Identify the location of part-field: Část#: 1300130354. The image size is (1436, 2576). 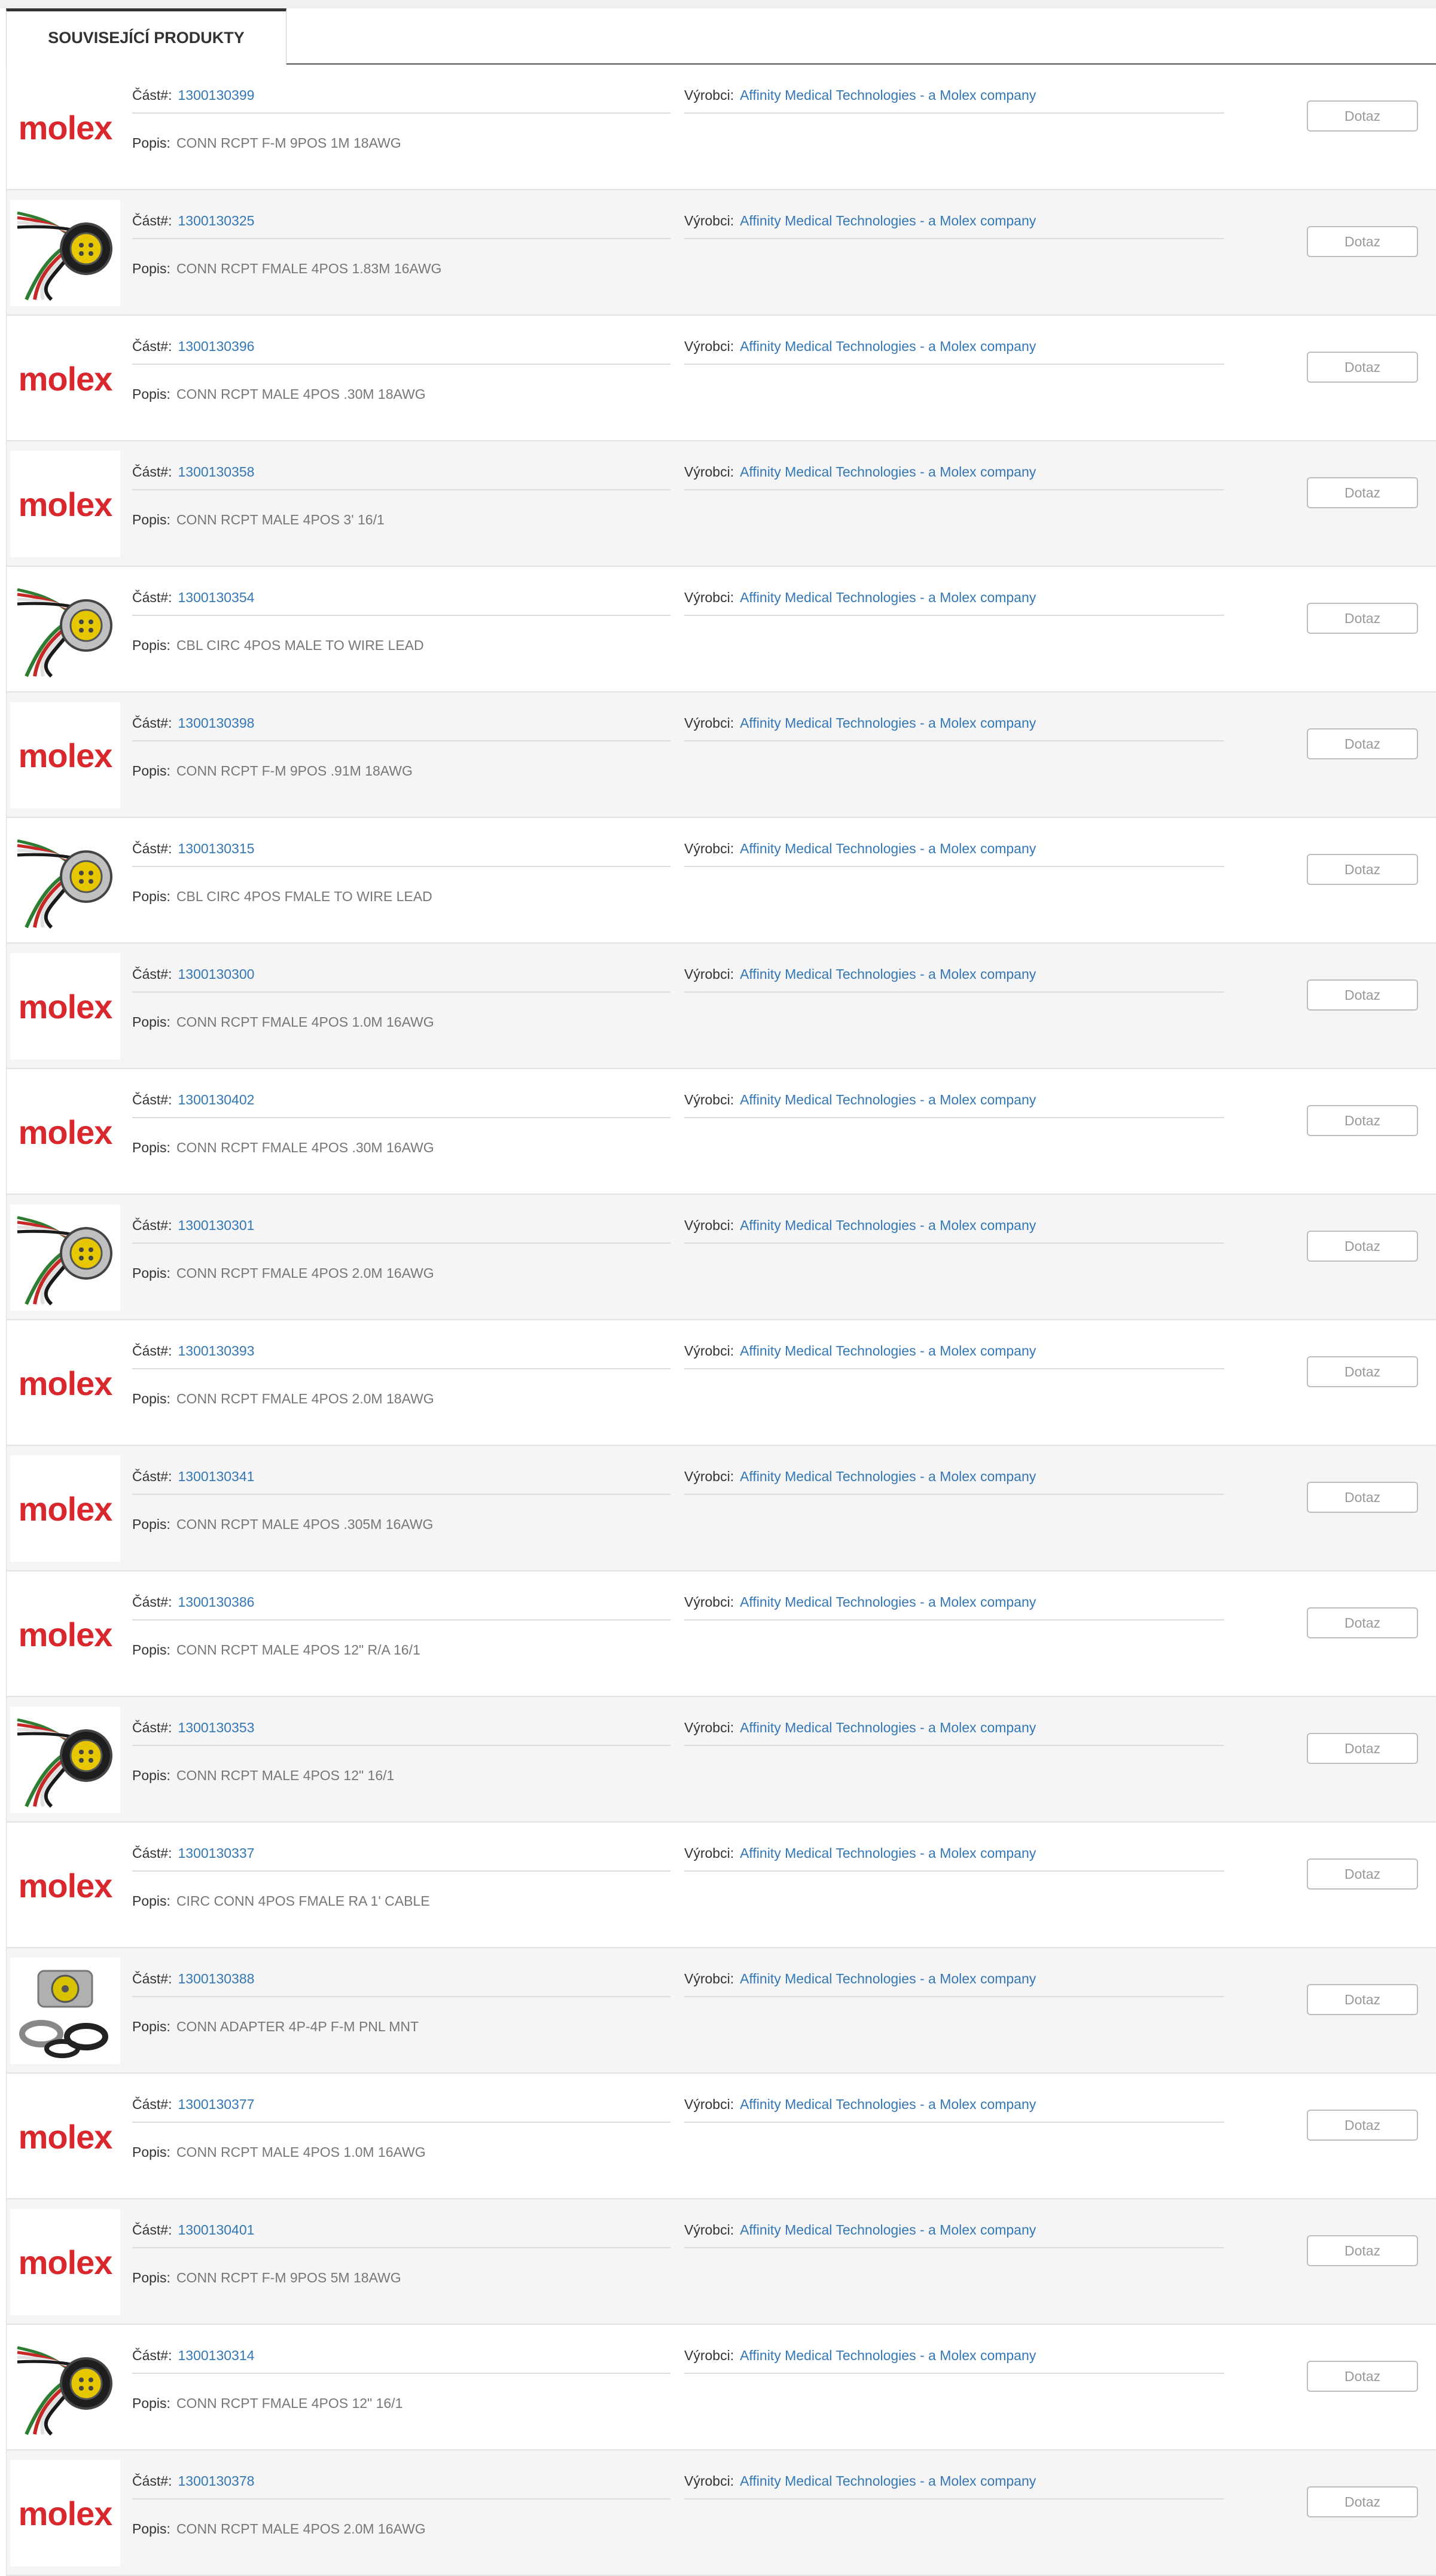
(401, 603).